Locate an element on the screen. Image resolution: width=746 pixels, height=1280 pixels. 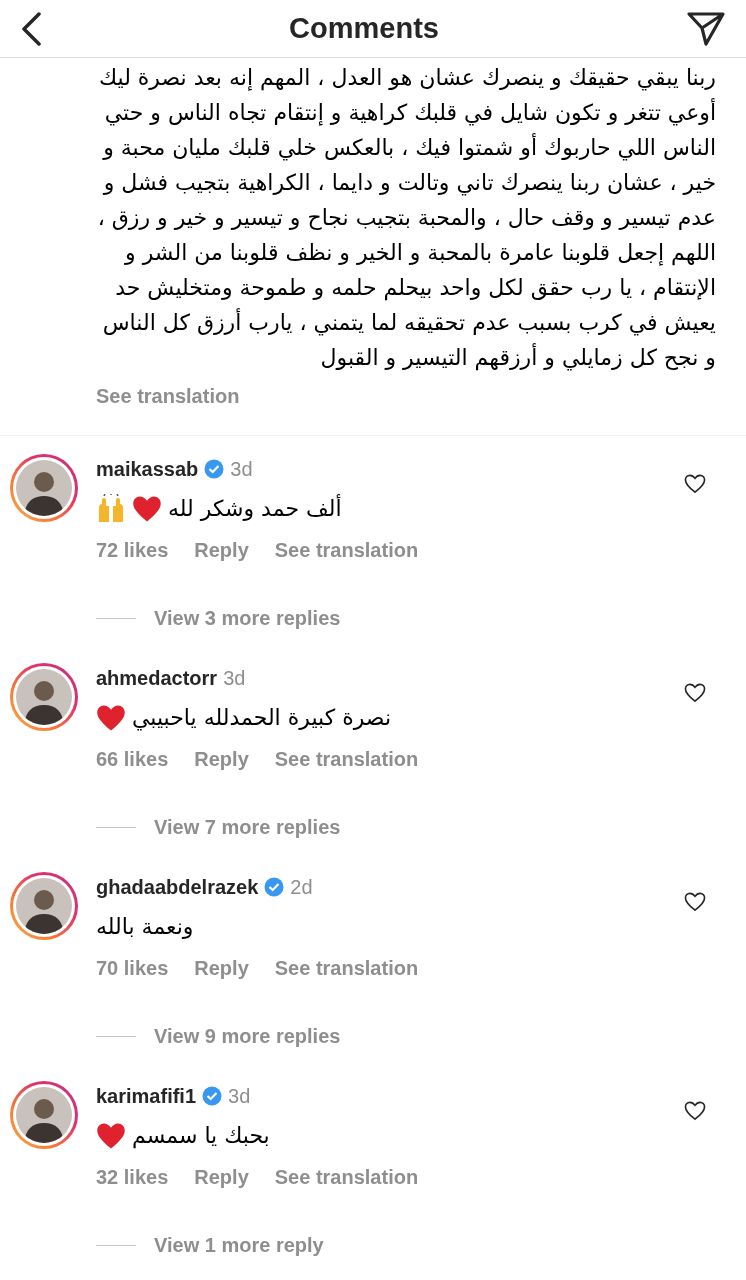
view-replies-button: View 7 more replies is located at coordinates (247, 827).